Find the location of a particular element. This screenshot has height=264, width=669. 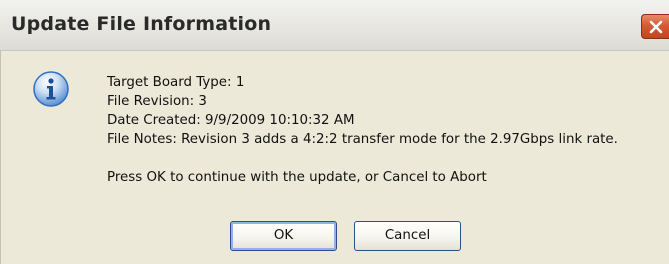

cancel-button: Cancel is located at coordinates (407, 236).